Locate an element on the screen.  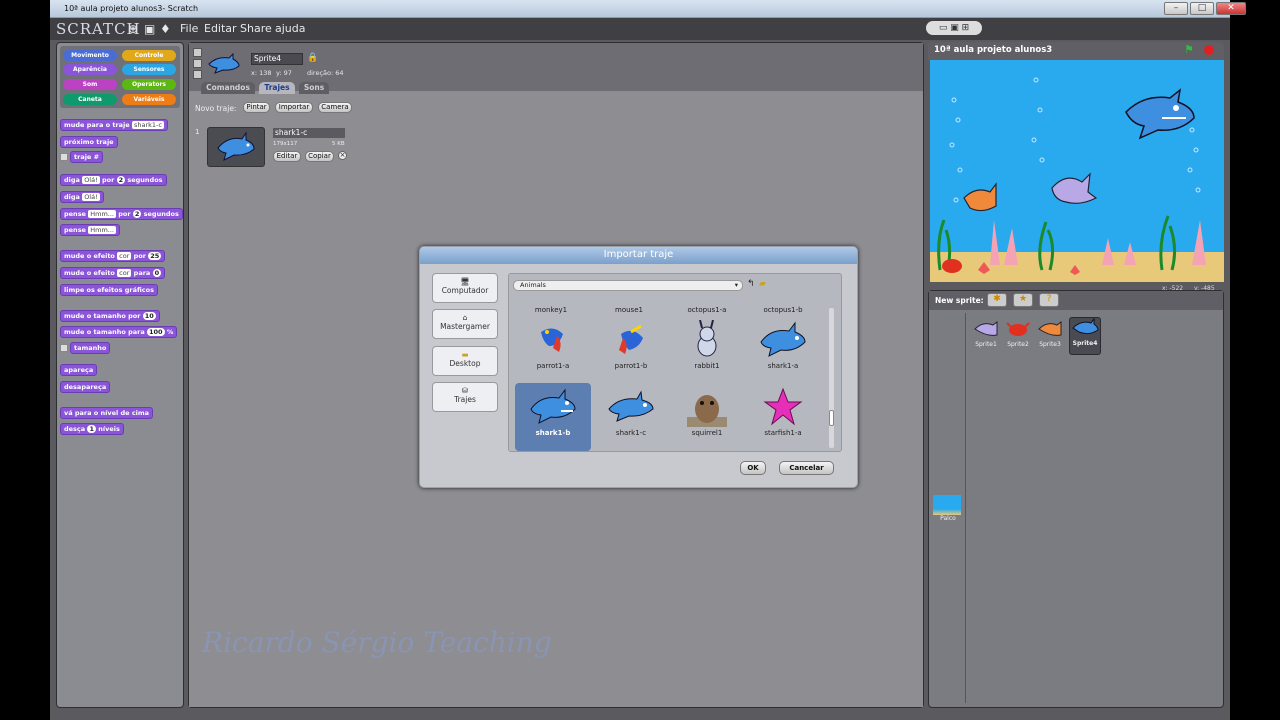
menu-file: File is located at coordinates (189, 28).